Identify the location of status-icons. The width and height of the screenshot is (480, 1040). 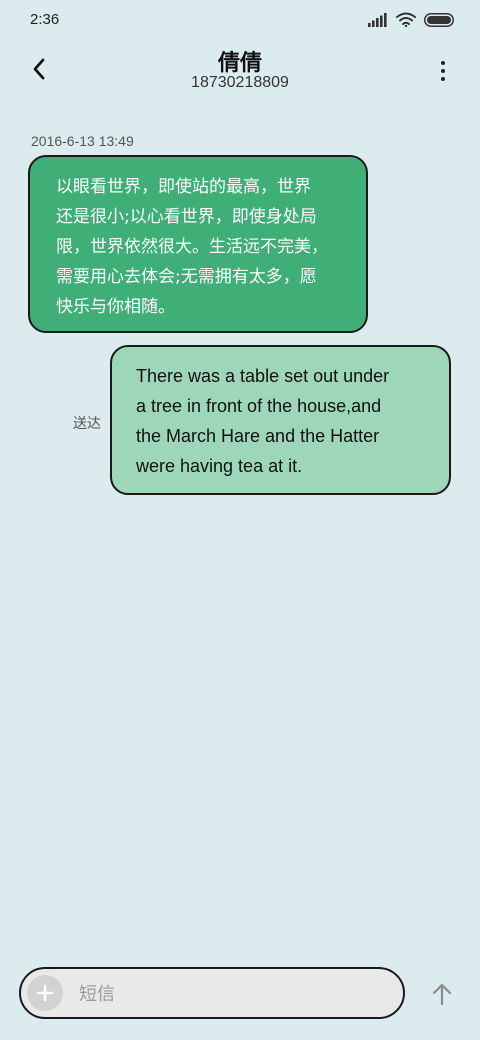
(411, 19).